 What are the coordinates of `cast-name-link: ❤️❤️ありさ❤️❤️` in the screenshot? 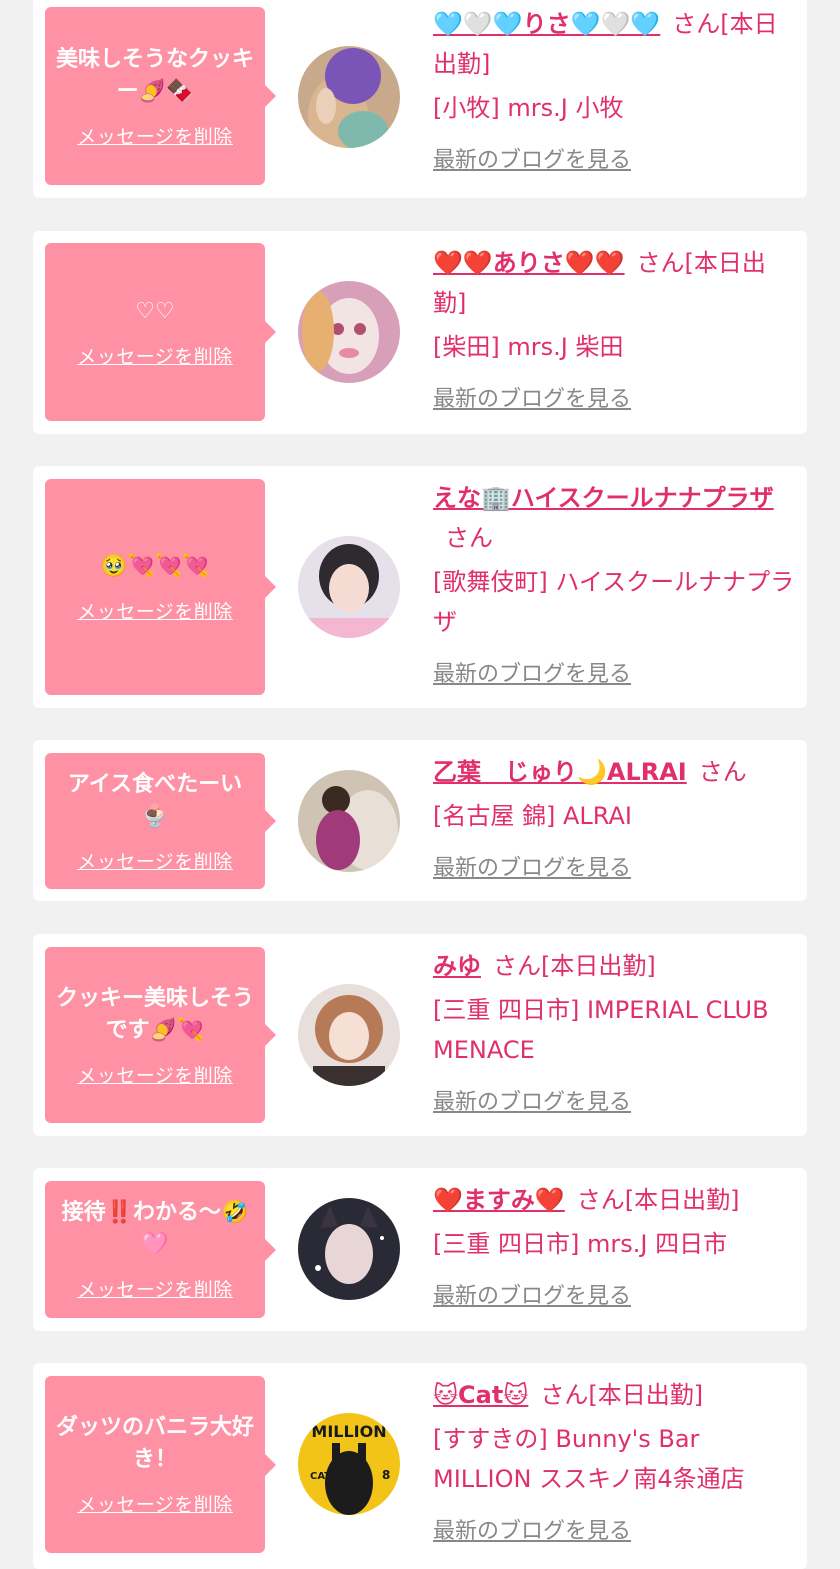 It's located at (529, 263).